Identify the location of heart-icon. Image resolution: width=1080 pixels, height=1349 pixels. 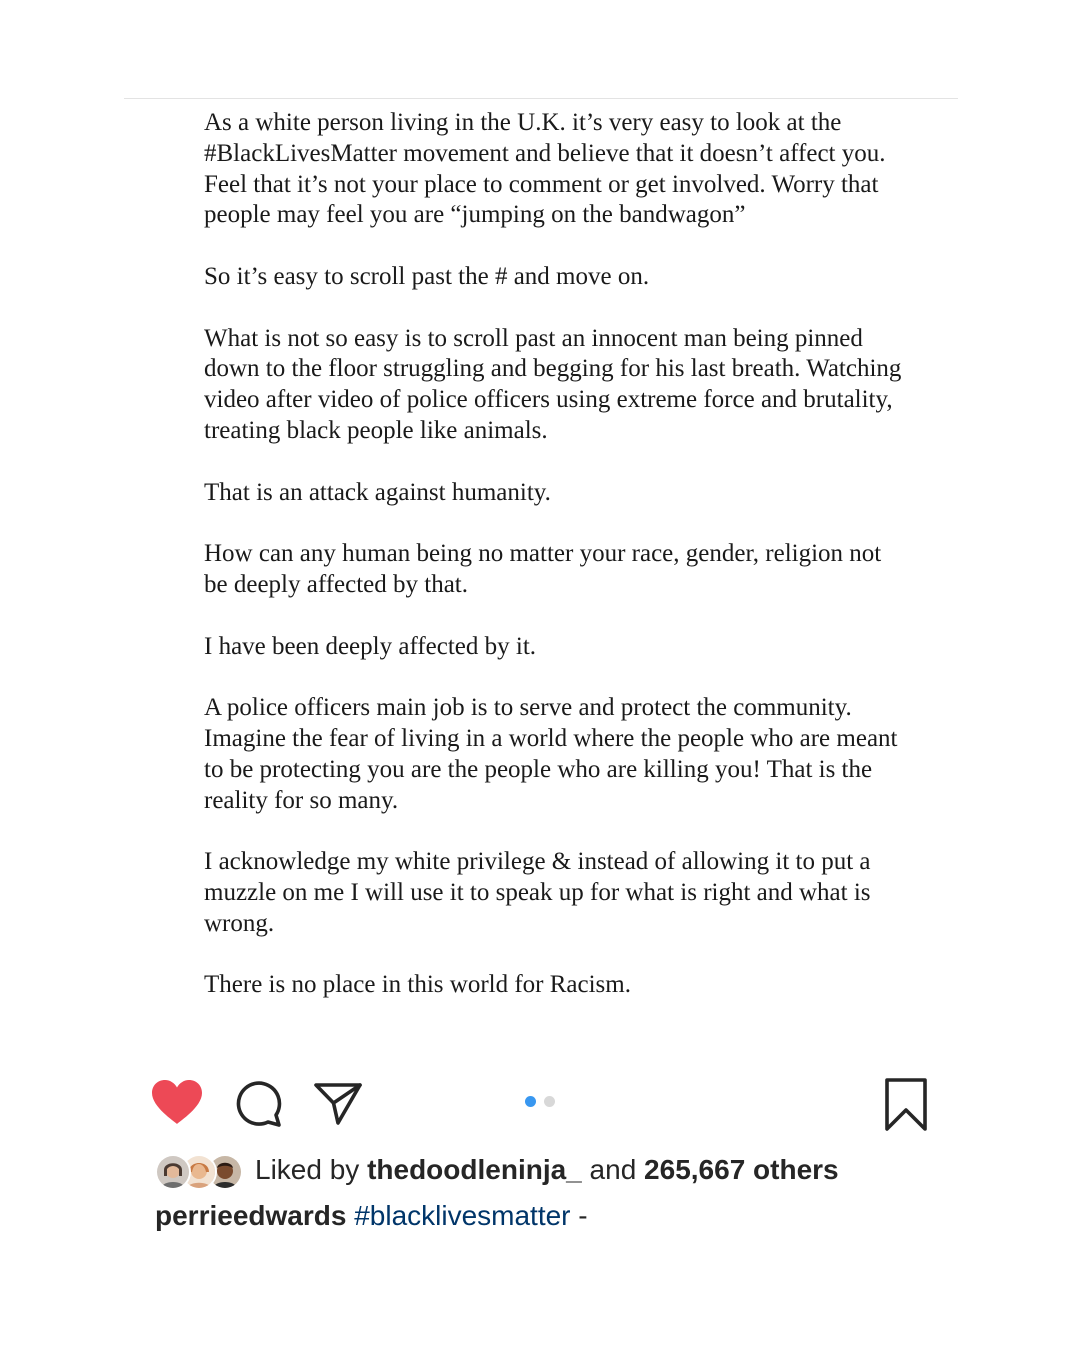
(177, 1102).